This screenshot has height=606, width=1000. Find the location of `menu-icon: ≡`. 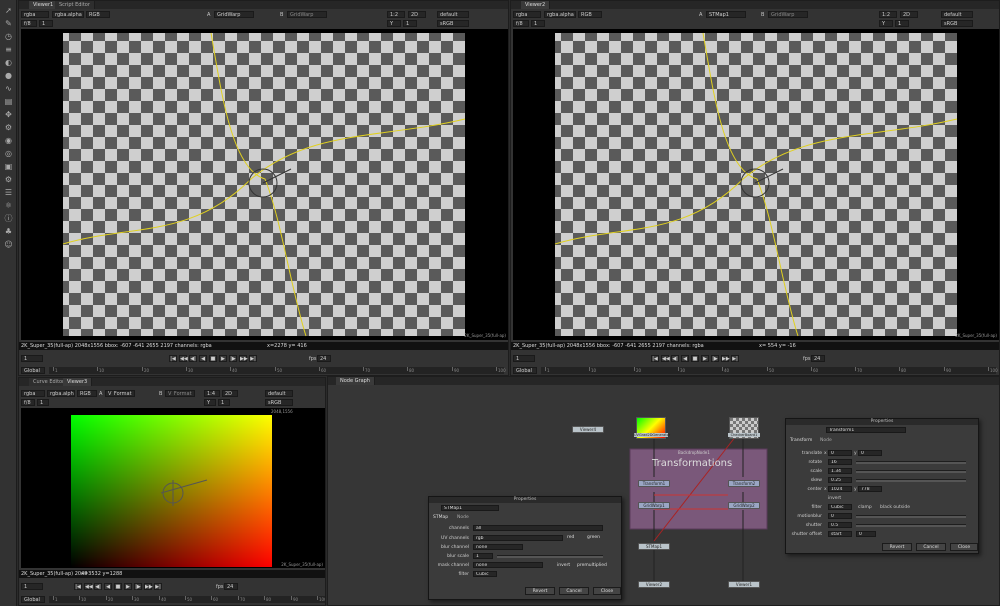

menu-icon: ≡ is located at coordinates (8, 49).